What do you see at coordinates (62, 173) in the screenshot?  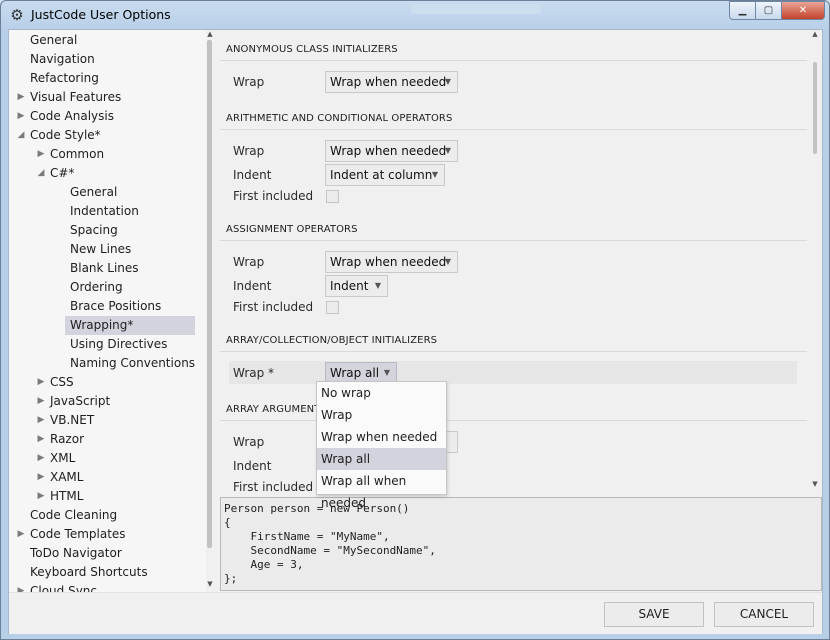 I see `tree-item: C#*` at bounding box center [62, 173].